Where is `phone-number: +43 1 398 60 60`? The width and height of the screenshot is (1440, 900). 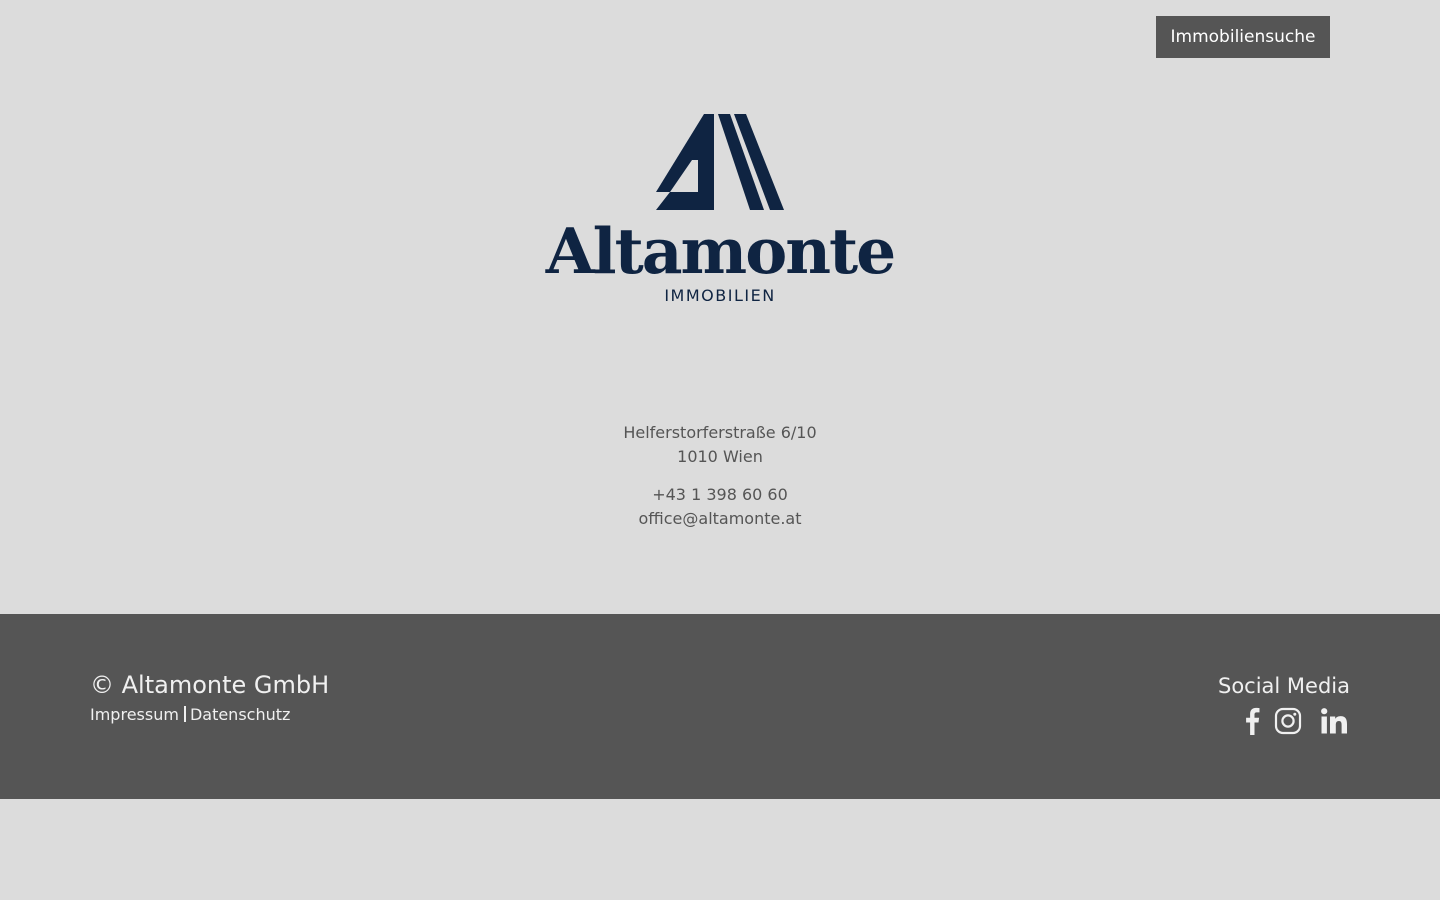 phone-number: +43 1 398 60 60 is located at coordinates (720, 495).